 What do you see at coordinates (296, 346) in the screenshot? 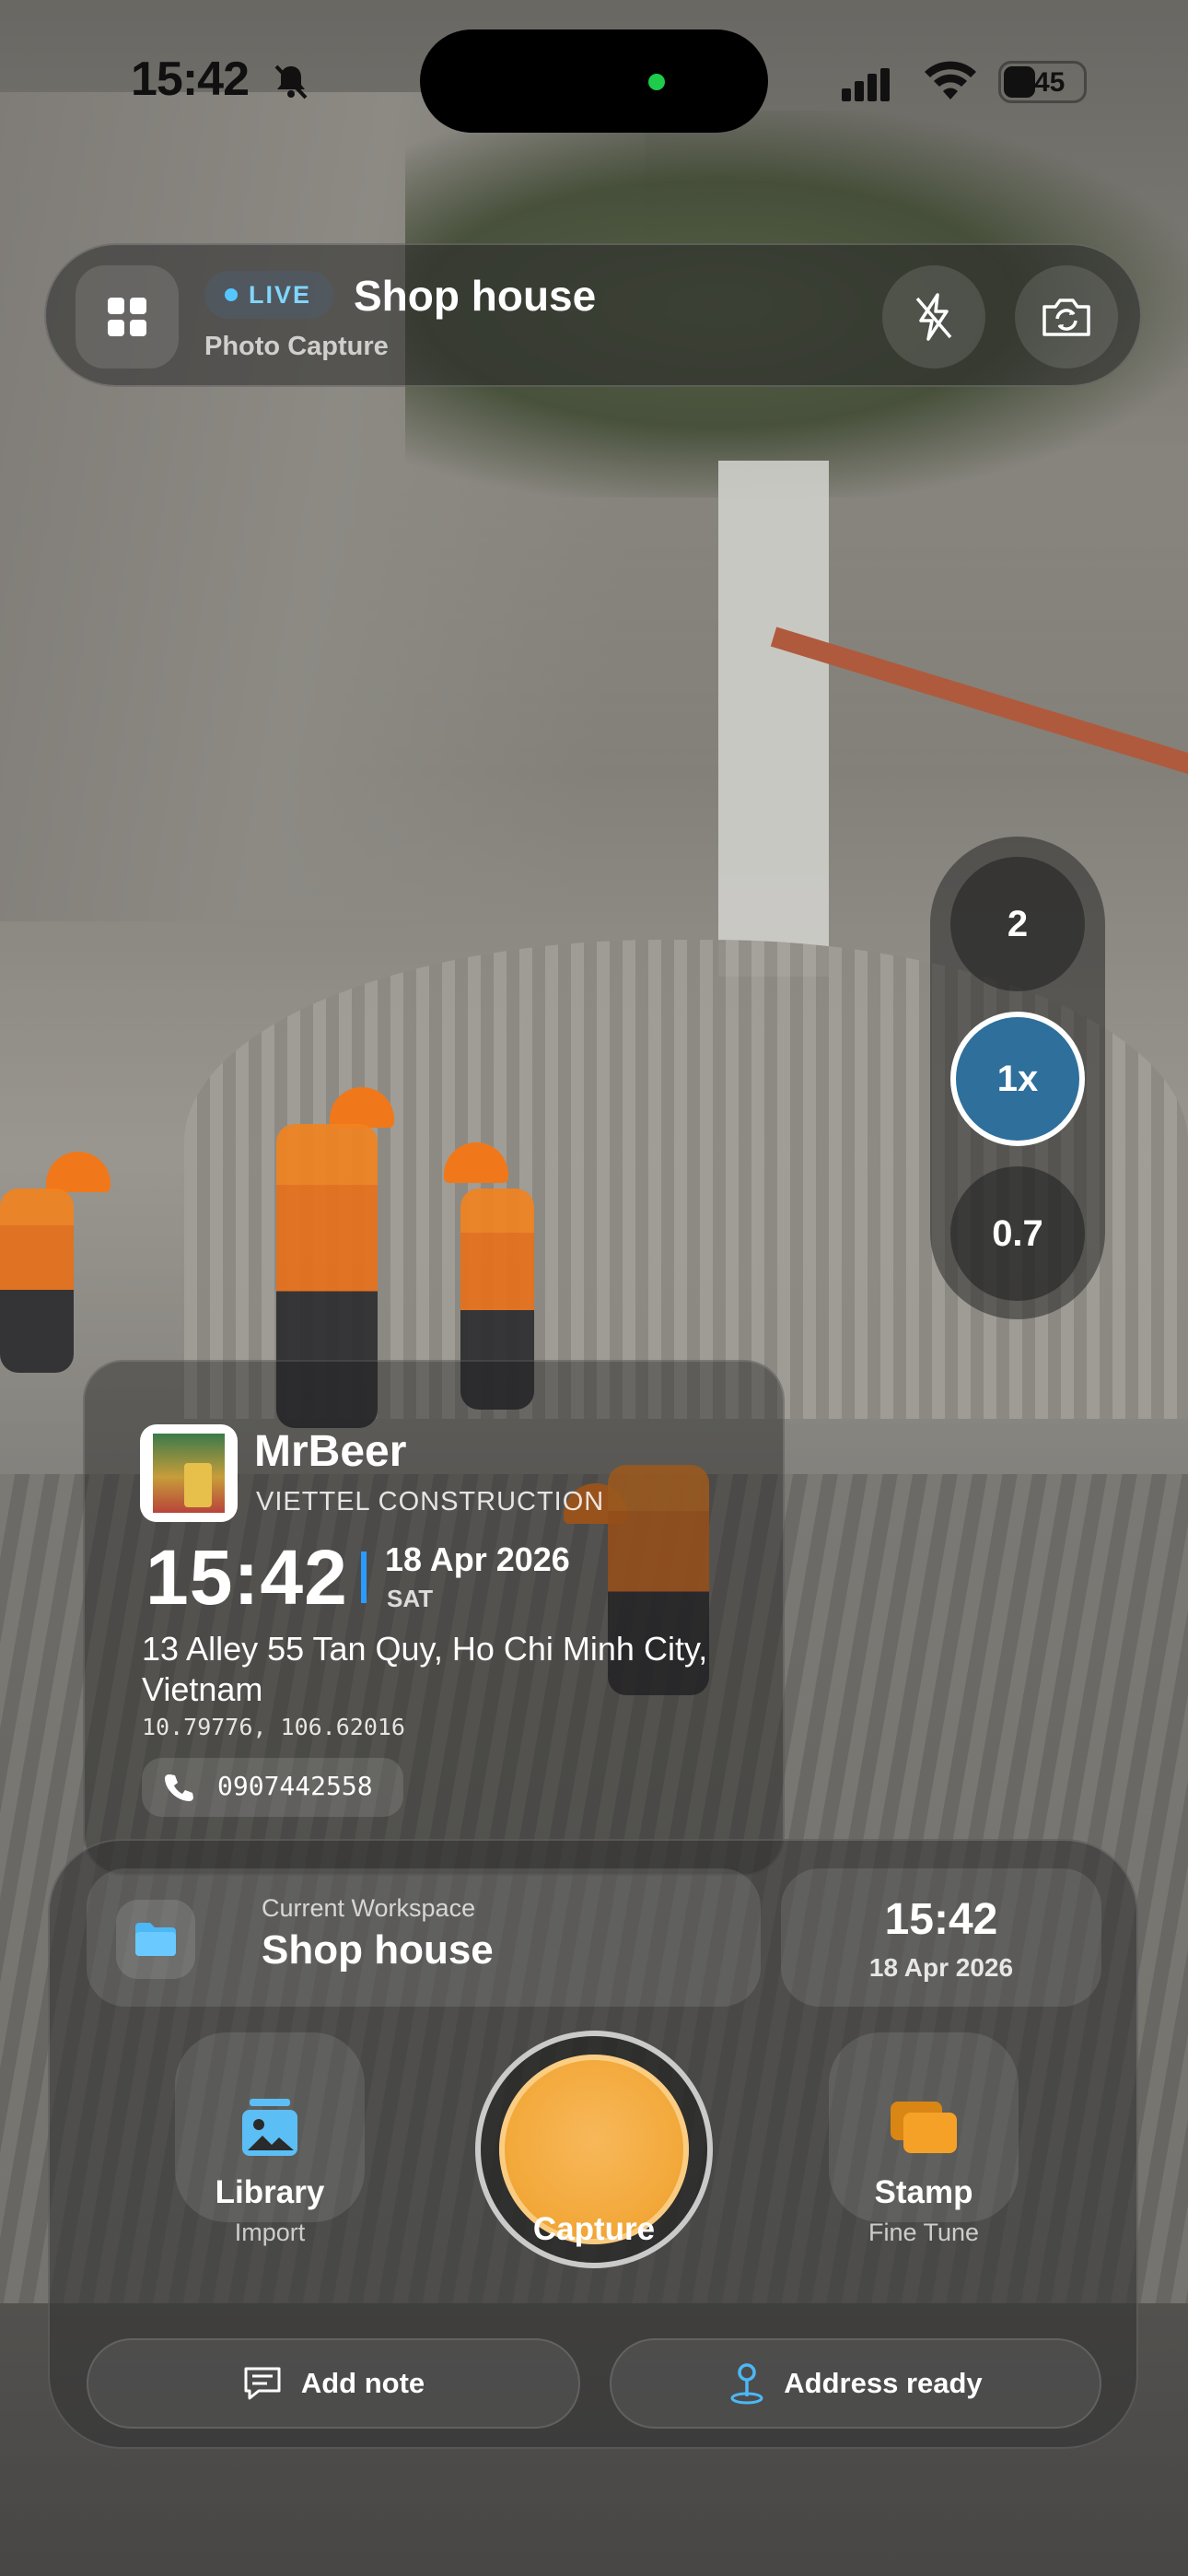
I see `page-subtitle: Photo Capture` at bounding box center [296, 346].